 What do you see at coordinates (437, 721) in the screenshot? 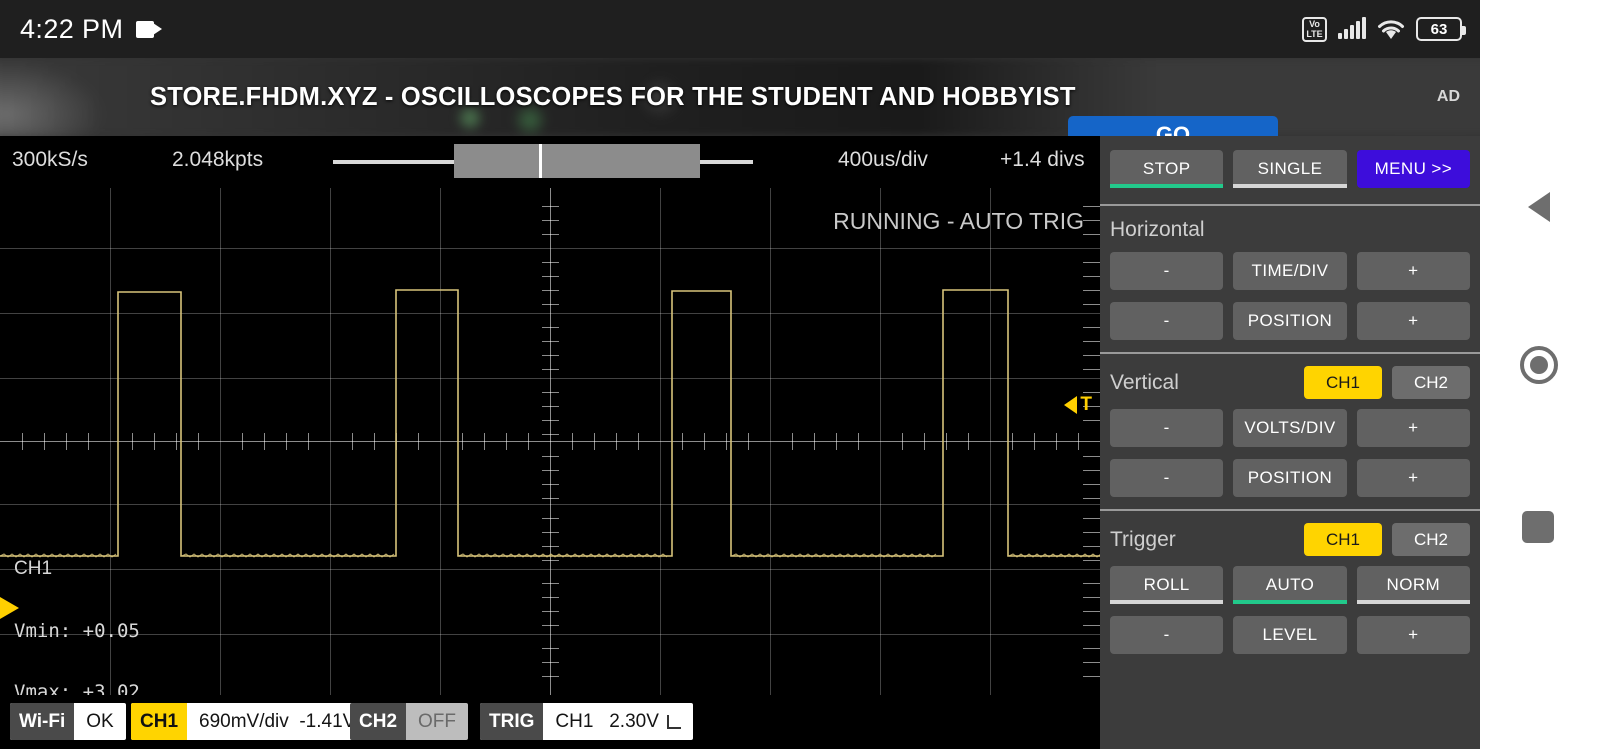
I see `ch2-chip-value: OFF` at bounding box center [437, 721].